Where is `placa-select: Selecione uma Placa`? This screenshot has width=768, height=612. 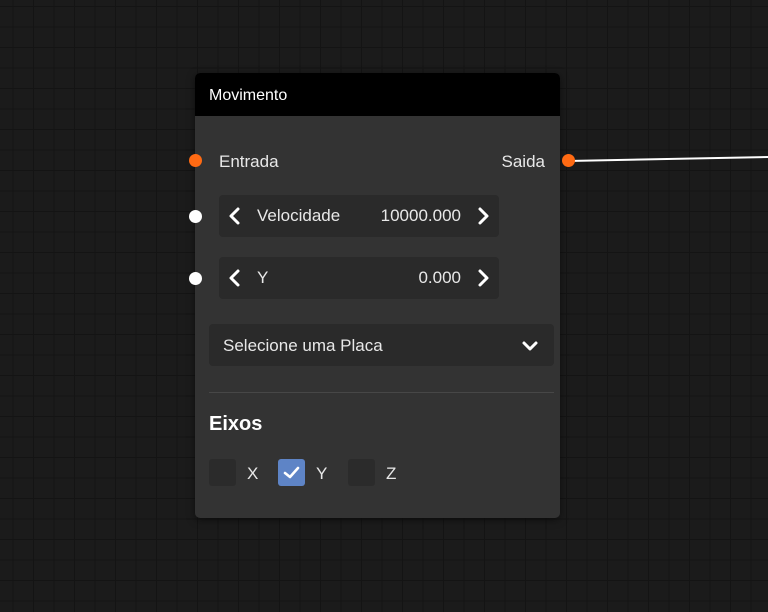
placa-select: Selecione uma Placa is located at coordinates (381, 345).